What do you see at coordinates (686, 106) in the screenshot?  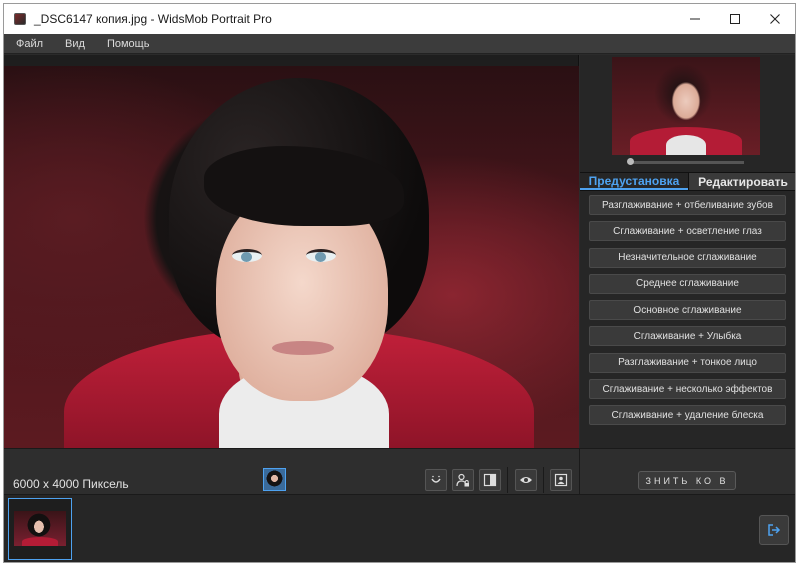 I see `preview-thumbnail` at bounding box center [686, 106].